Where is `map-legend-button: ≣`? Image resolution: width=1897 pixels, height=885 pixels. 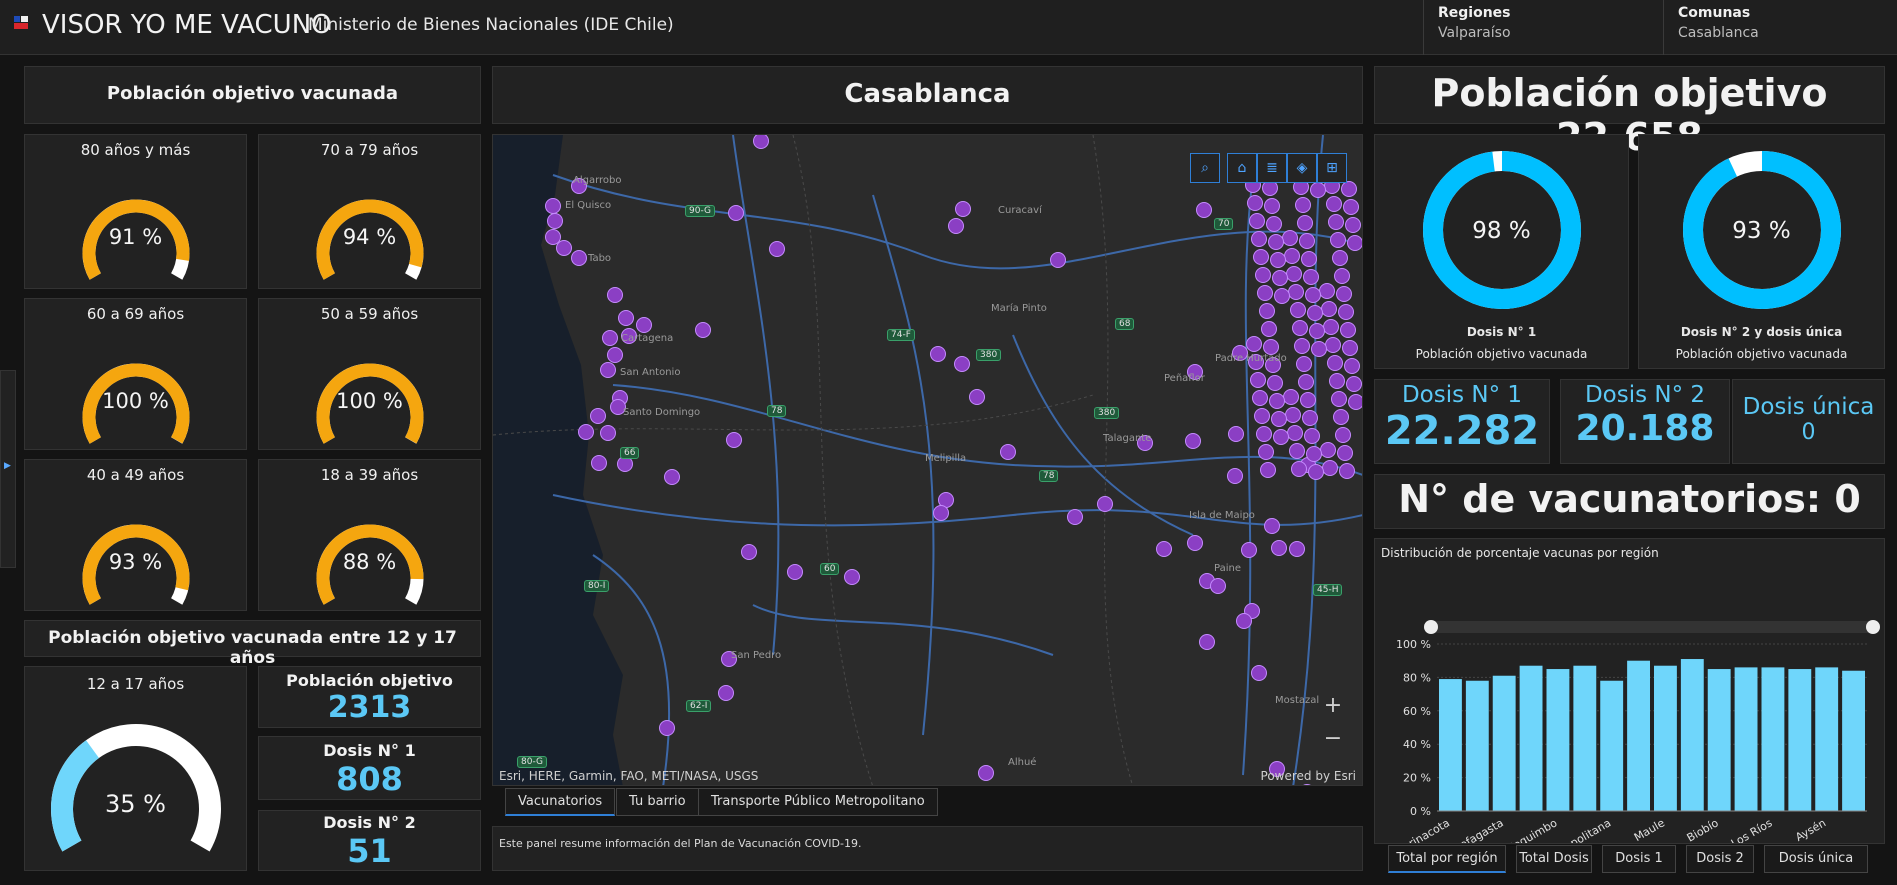
map-legend-button: ≣ is located at coordinates (1272, 168).